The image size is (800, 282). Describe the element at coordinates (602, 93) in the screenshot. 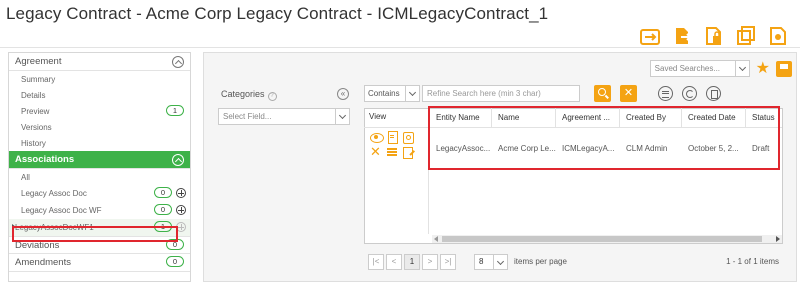

I see `search-button` at that location.